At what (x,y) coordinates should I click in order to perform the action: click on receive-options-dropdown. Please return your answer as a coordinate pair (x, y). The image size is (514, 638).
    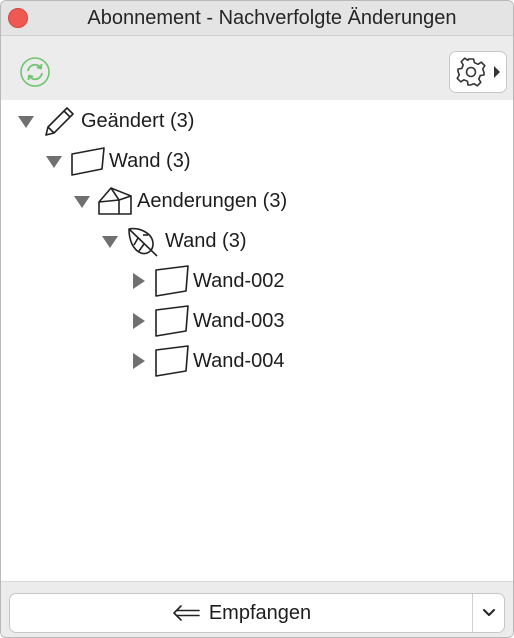
    Looking at the image, I should click on (488, 613).